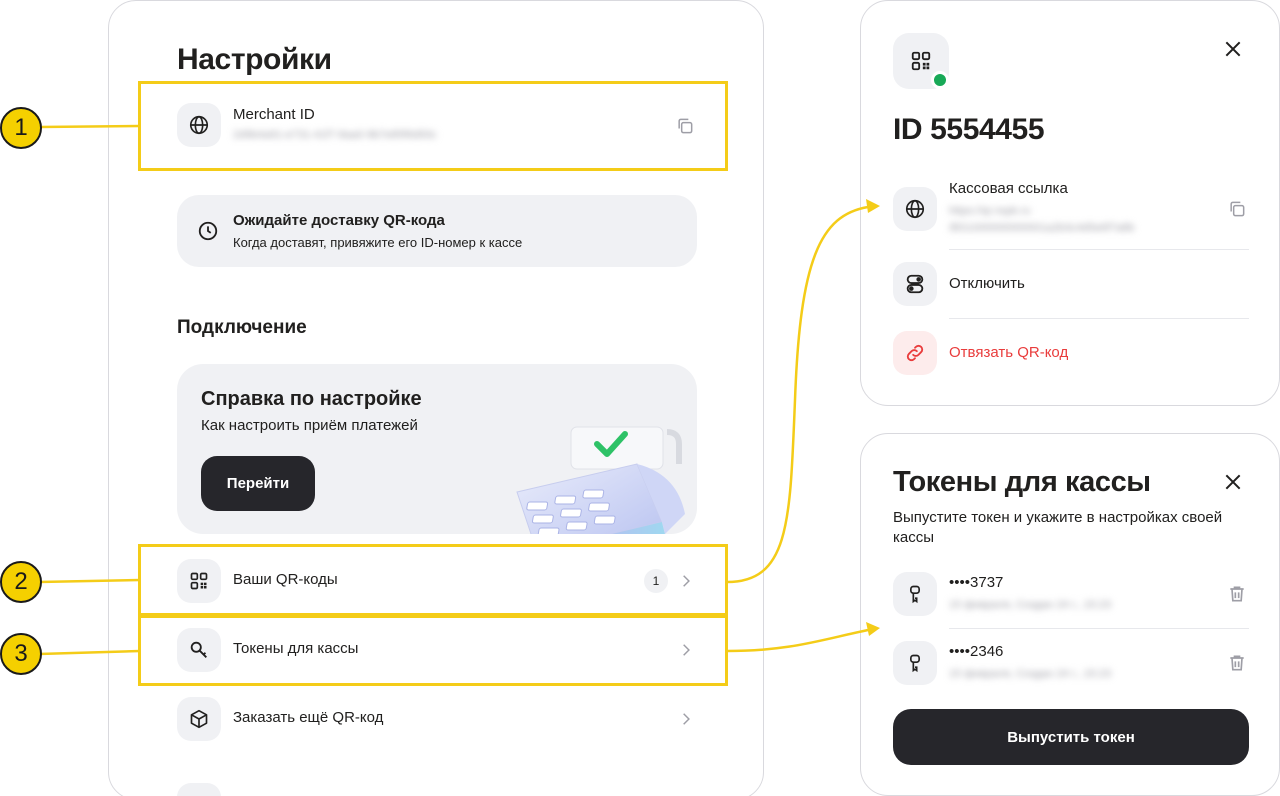 The width and height of the screenshot is (1280, 796). I want to click on token-name: ••••3737, so click(976, 582).